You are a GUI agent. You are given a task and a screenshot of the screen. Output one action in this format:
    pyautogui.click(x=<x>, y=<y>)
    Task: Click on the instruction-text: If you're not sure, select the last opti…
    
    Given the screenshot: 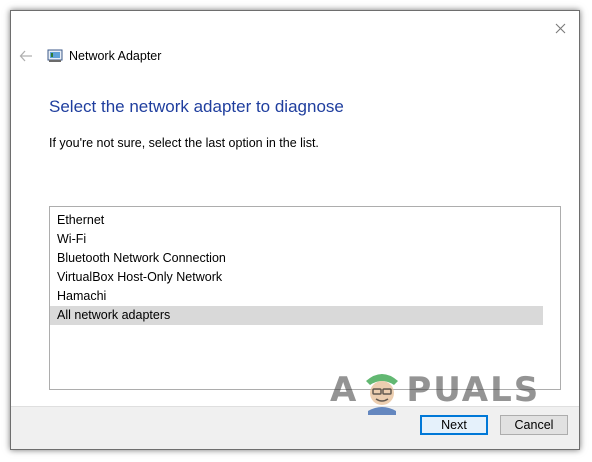 What is the action you would take?
    pyautogui.click(x=184, y=143)
    